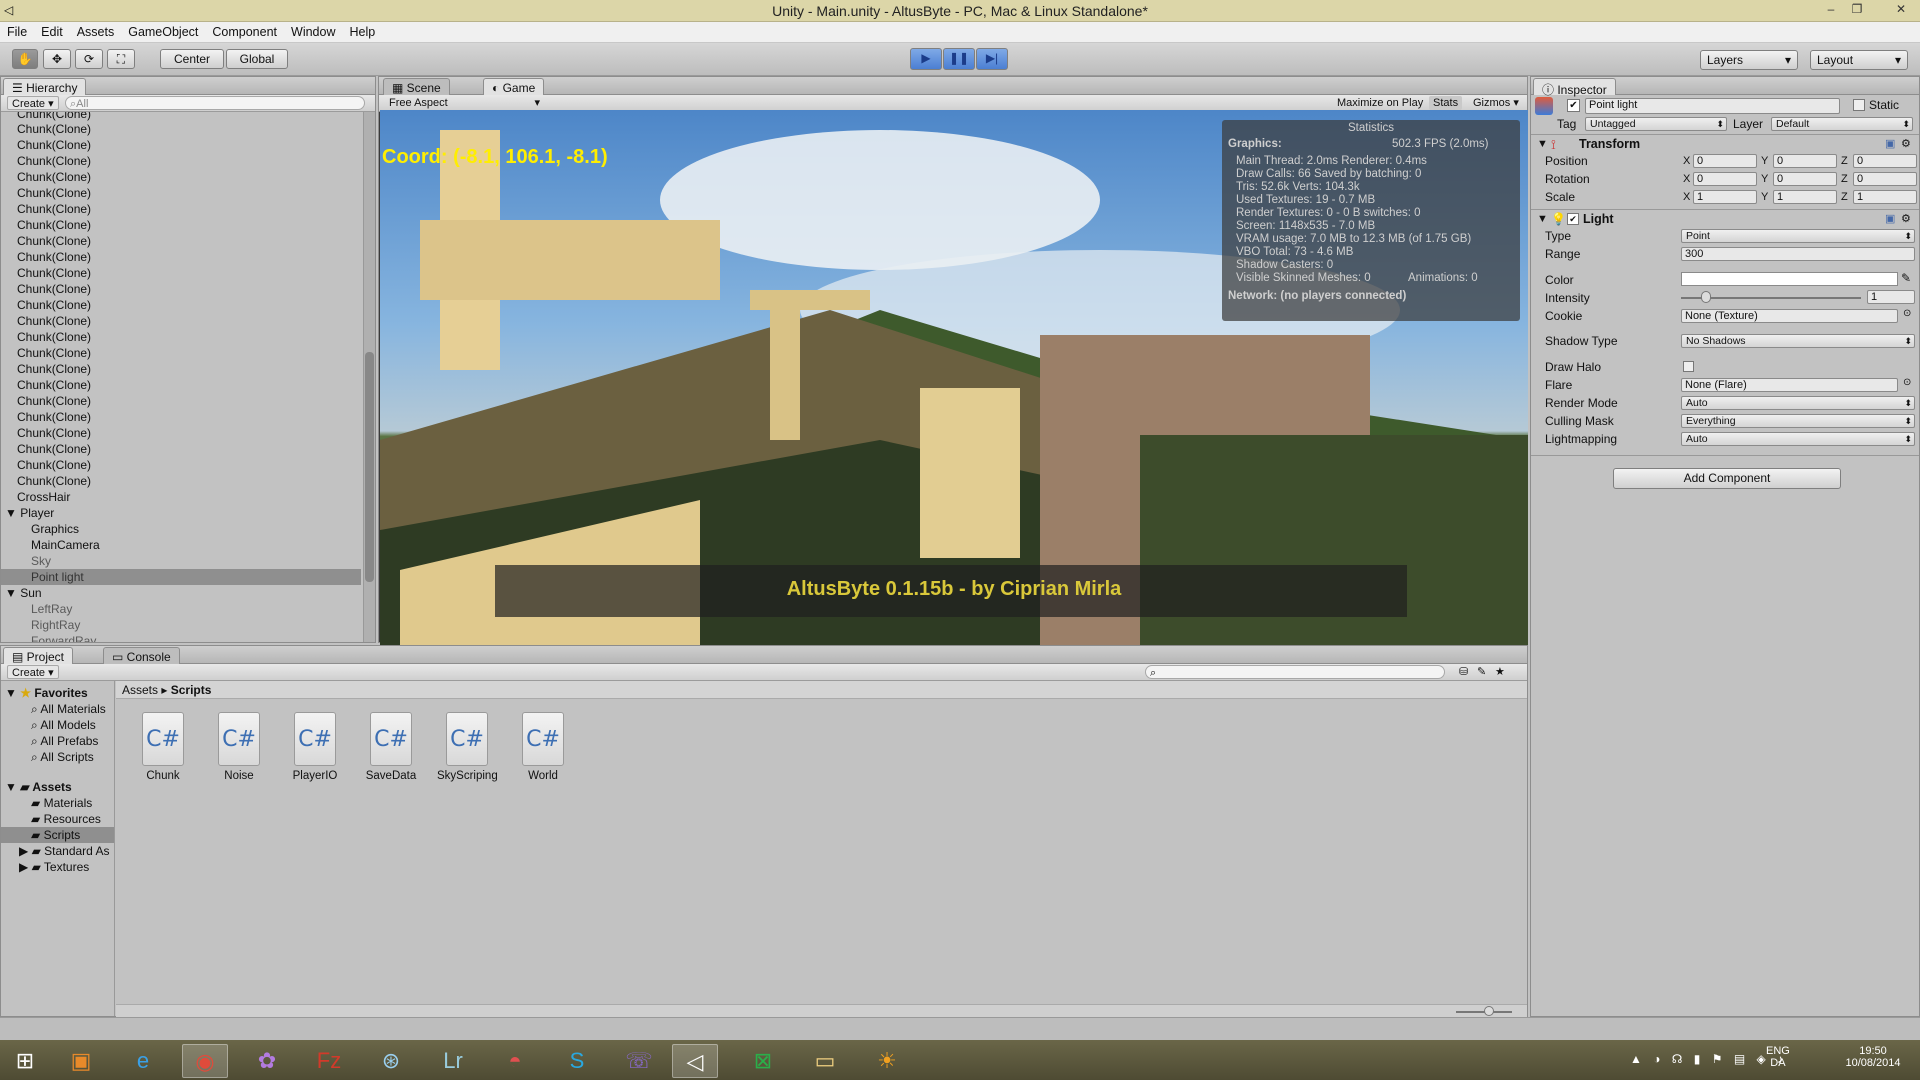 The height and width of the screenshot is (1080, 1920). I want to click on scale-tool-icon: ⛶, so click(121, 59).